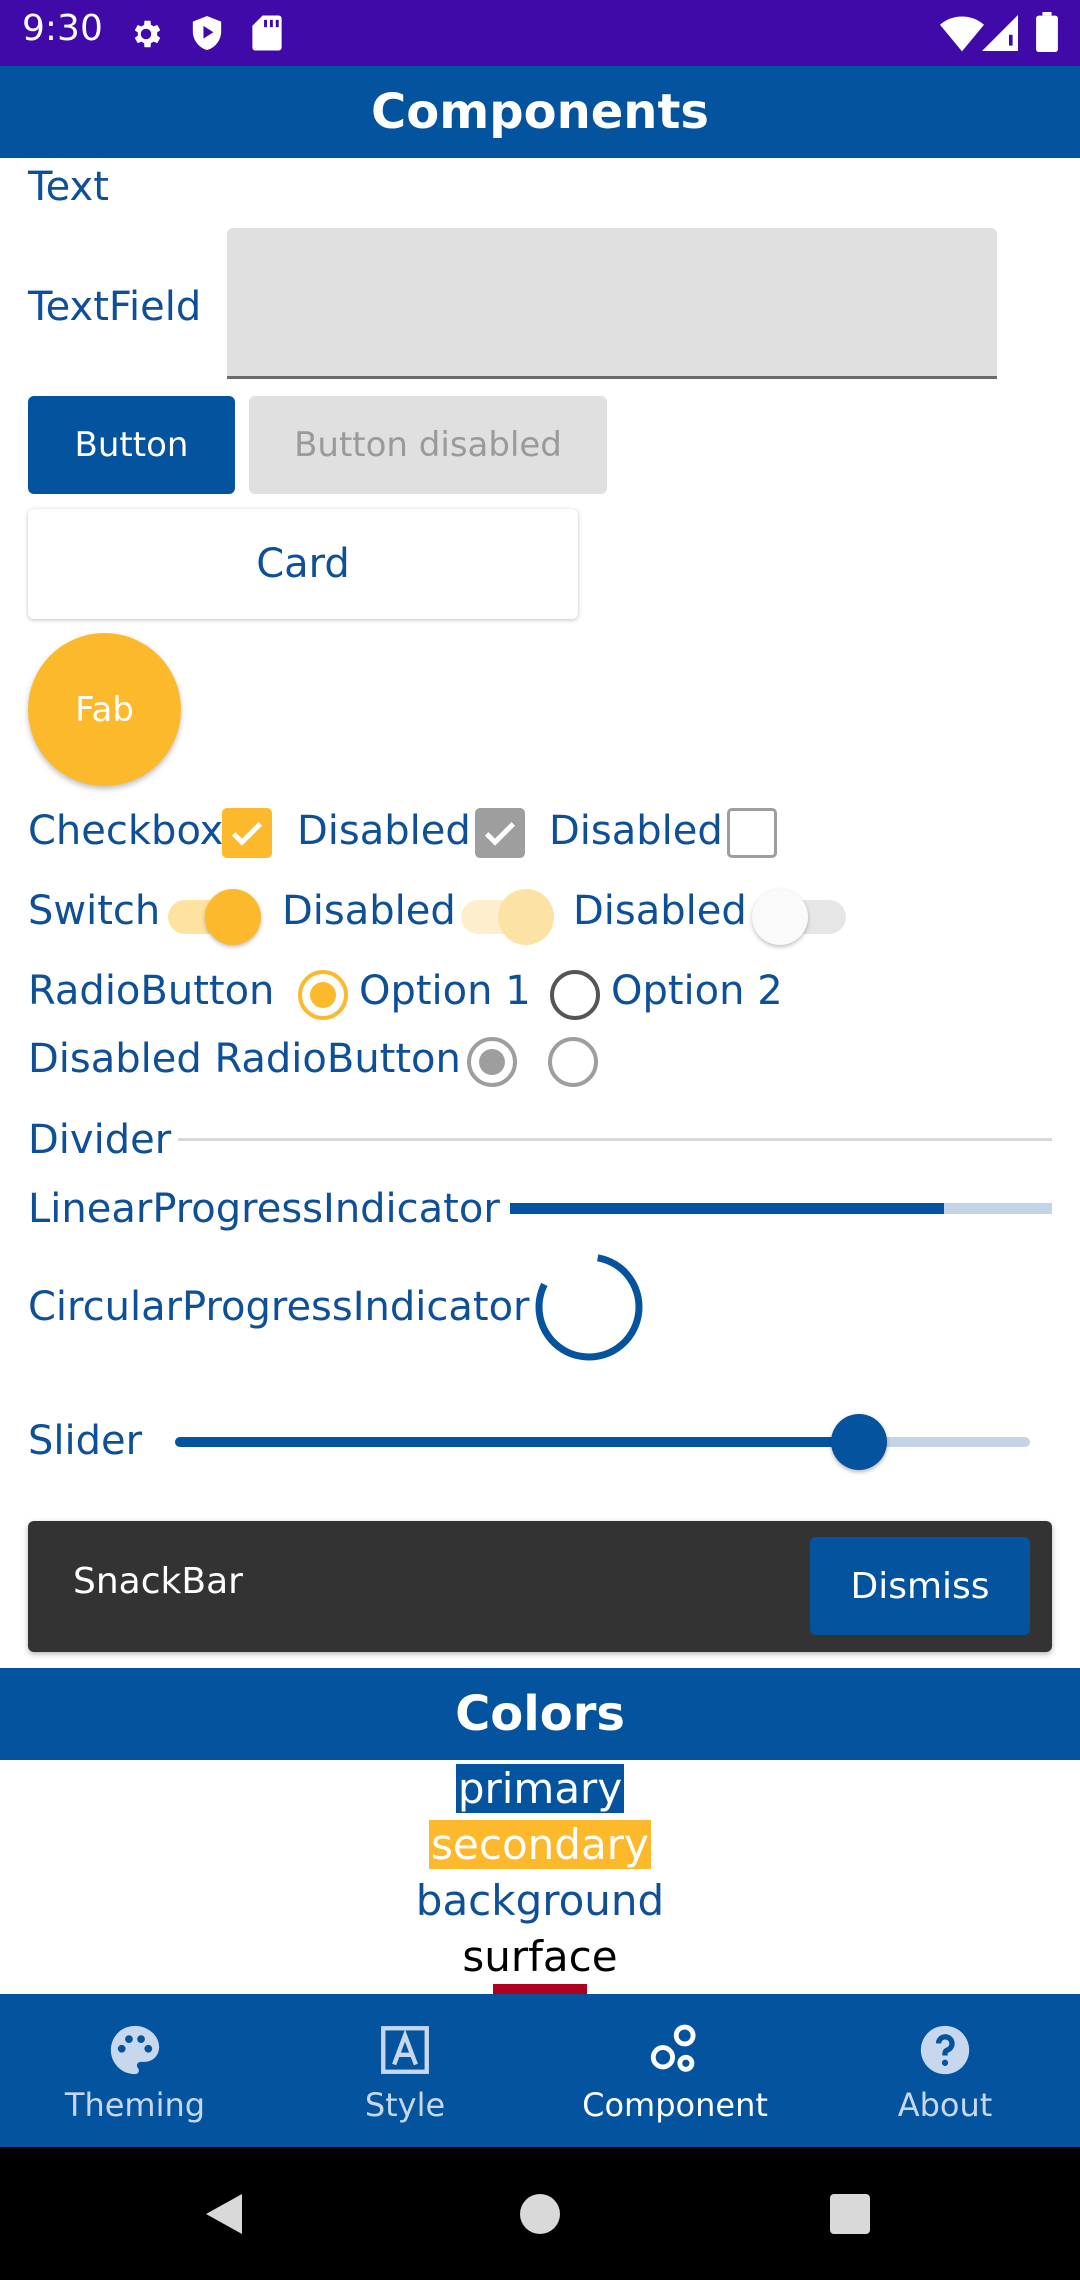  What do you see at coordinates (135, 2105) in the screenshot?
I see `nav-label-theming: Theming` at bounding box center [135, 2105].